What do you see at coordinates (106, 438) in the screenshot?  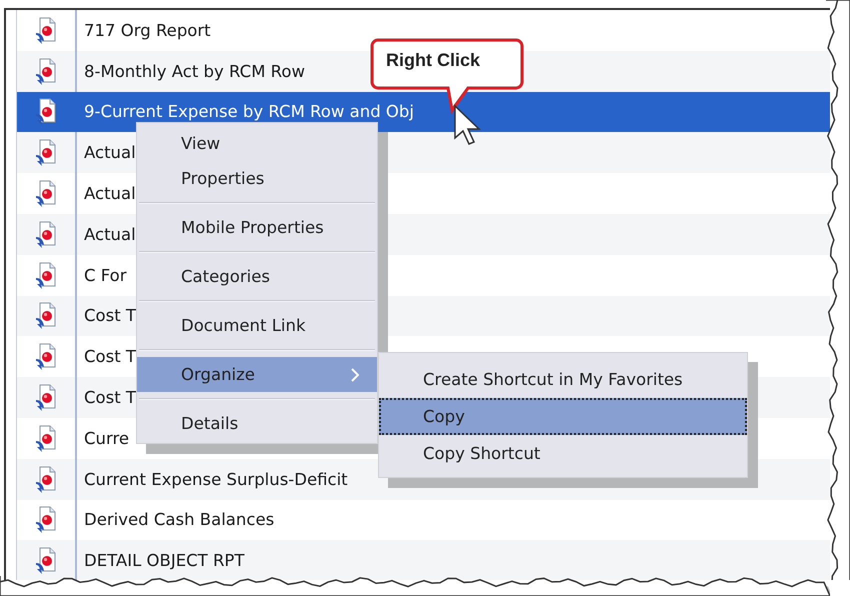 I see `report-name: Curre` at bounding box center [106, 438].